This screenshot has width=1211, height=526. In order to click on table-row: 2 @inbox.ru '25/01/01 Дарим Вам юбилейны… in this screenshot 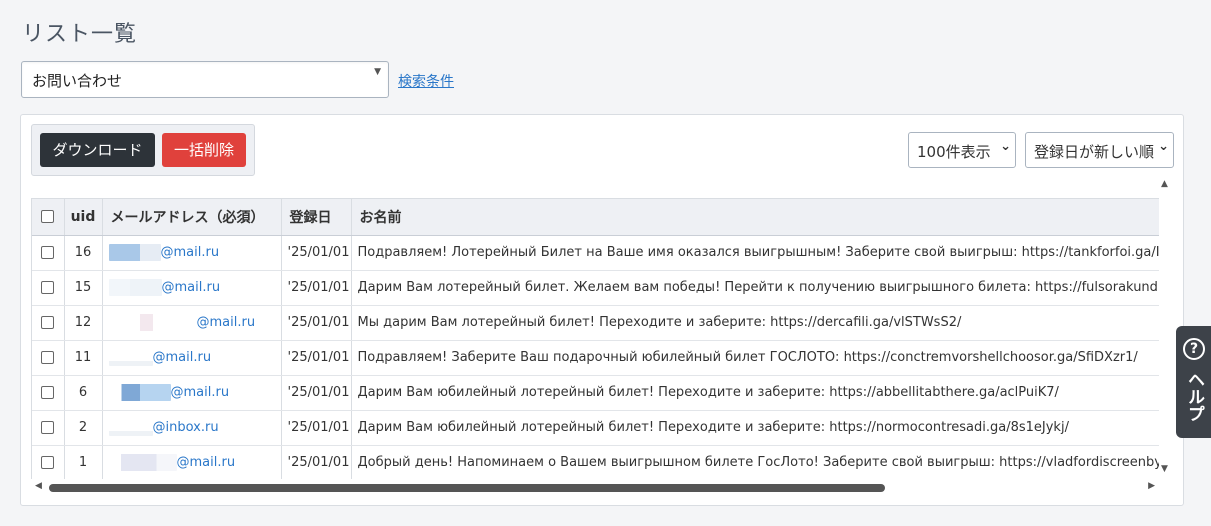, I will do `click(595, 428)`.